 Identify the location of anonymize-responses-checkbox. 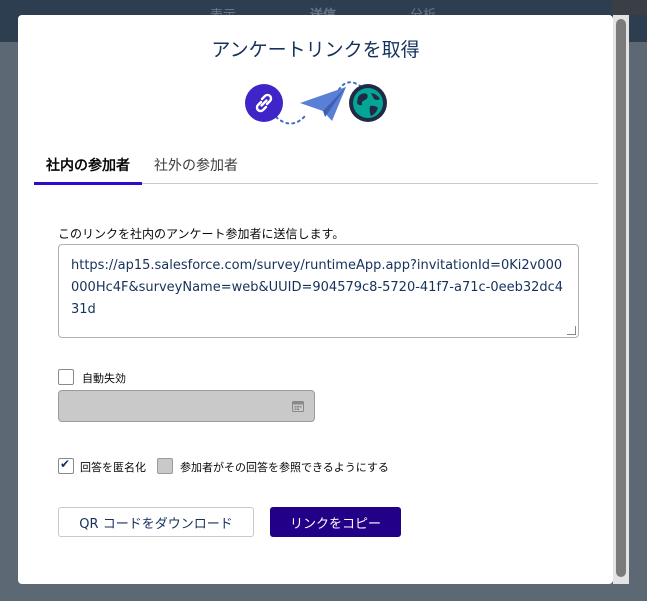
(66, 465).